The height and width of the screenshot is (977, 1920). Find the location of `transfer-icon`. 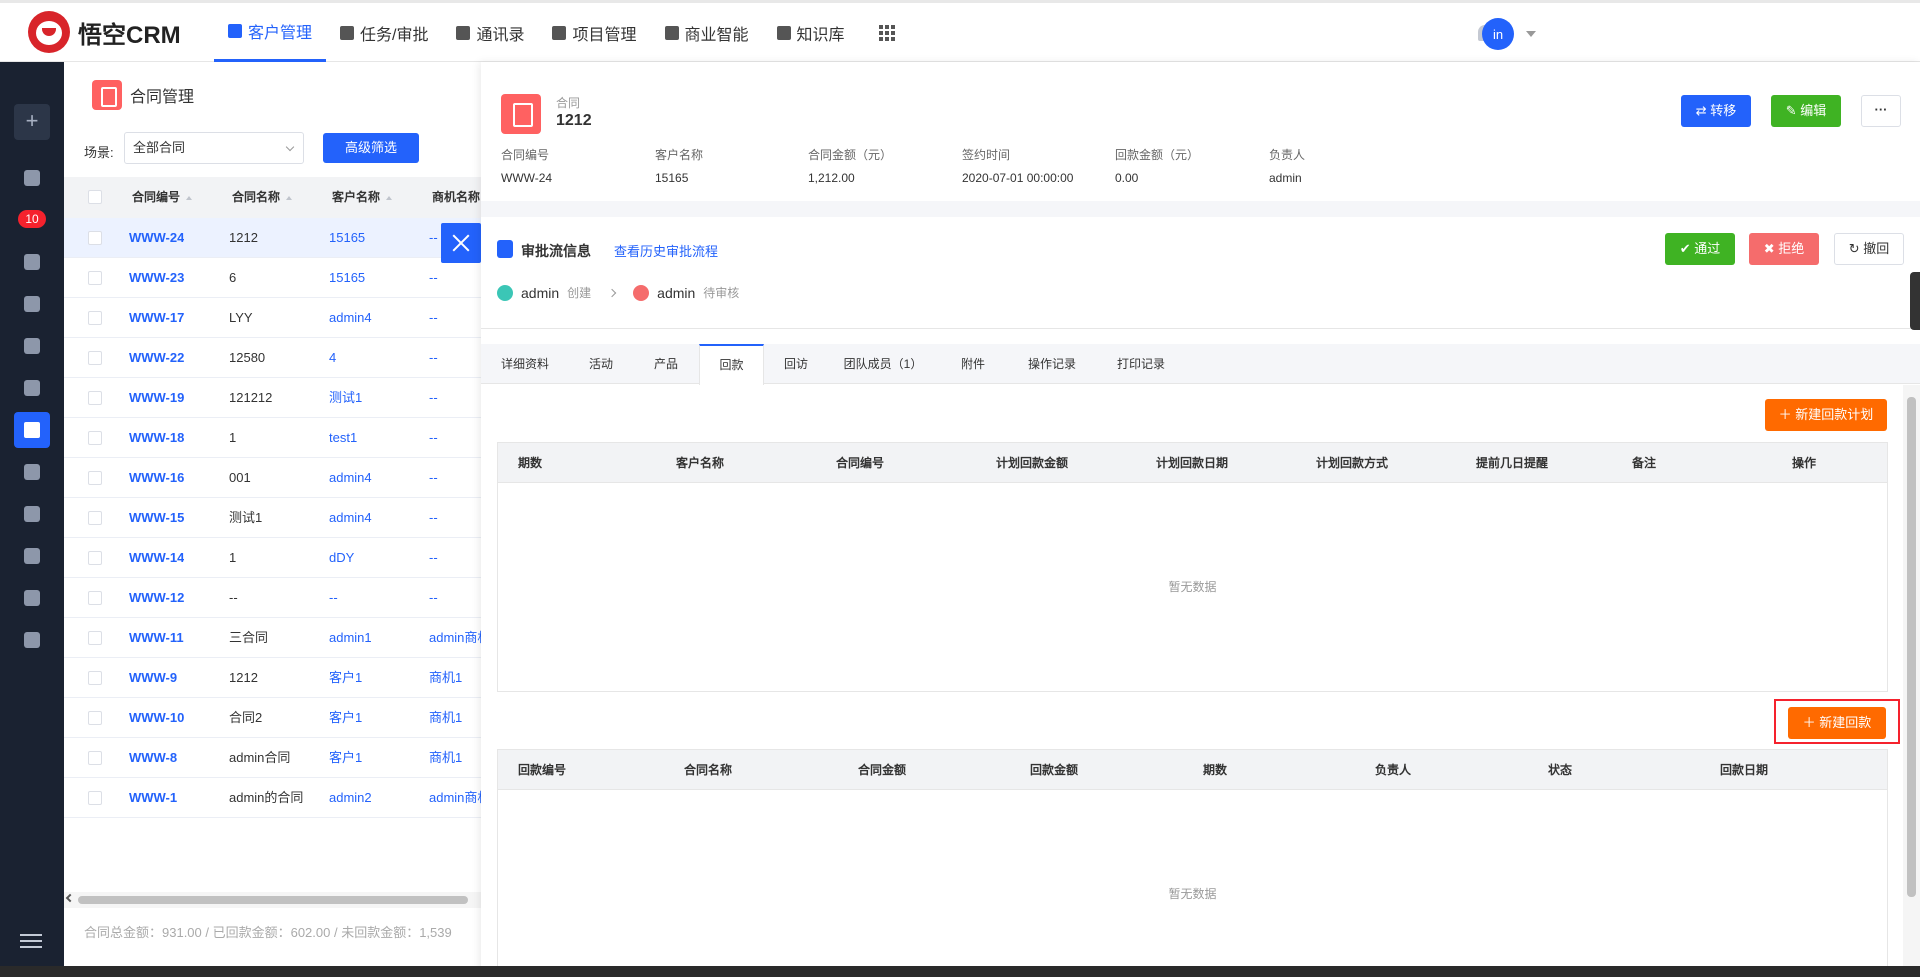

transfer-icon is located at coordinates (32, 262).